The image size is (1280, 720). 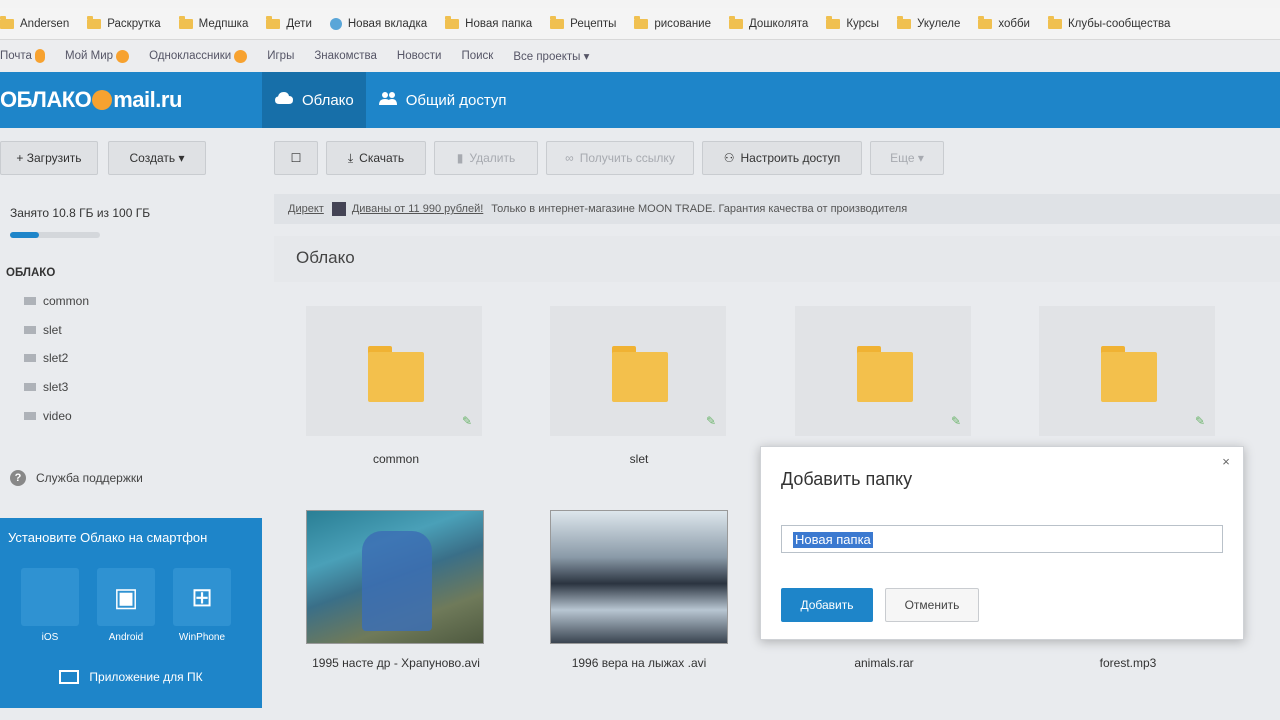 I want to click on selected-text: Новая папка, so click(x=833, y=540).